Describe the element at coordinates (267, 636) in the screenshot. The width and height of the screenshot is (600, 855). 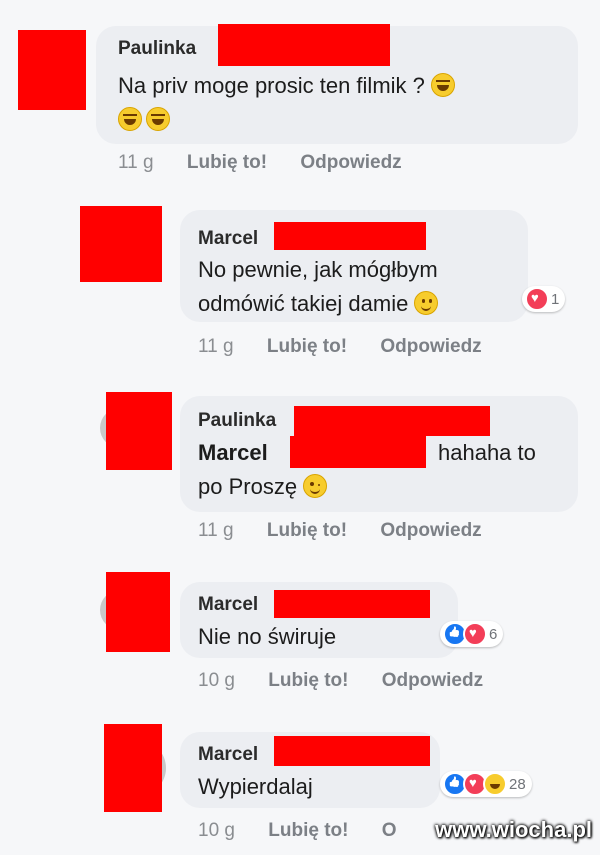
I see `comment-text: Nie no świruje` at that location.